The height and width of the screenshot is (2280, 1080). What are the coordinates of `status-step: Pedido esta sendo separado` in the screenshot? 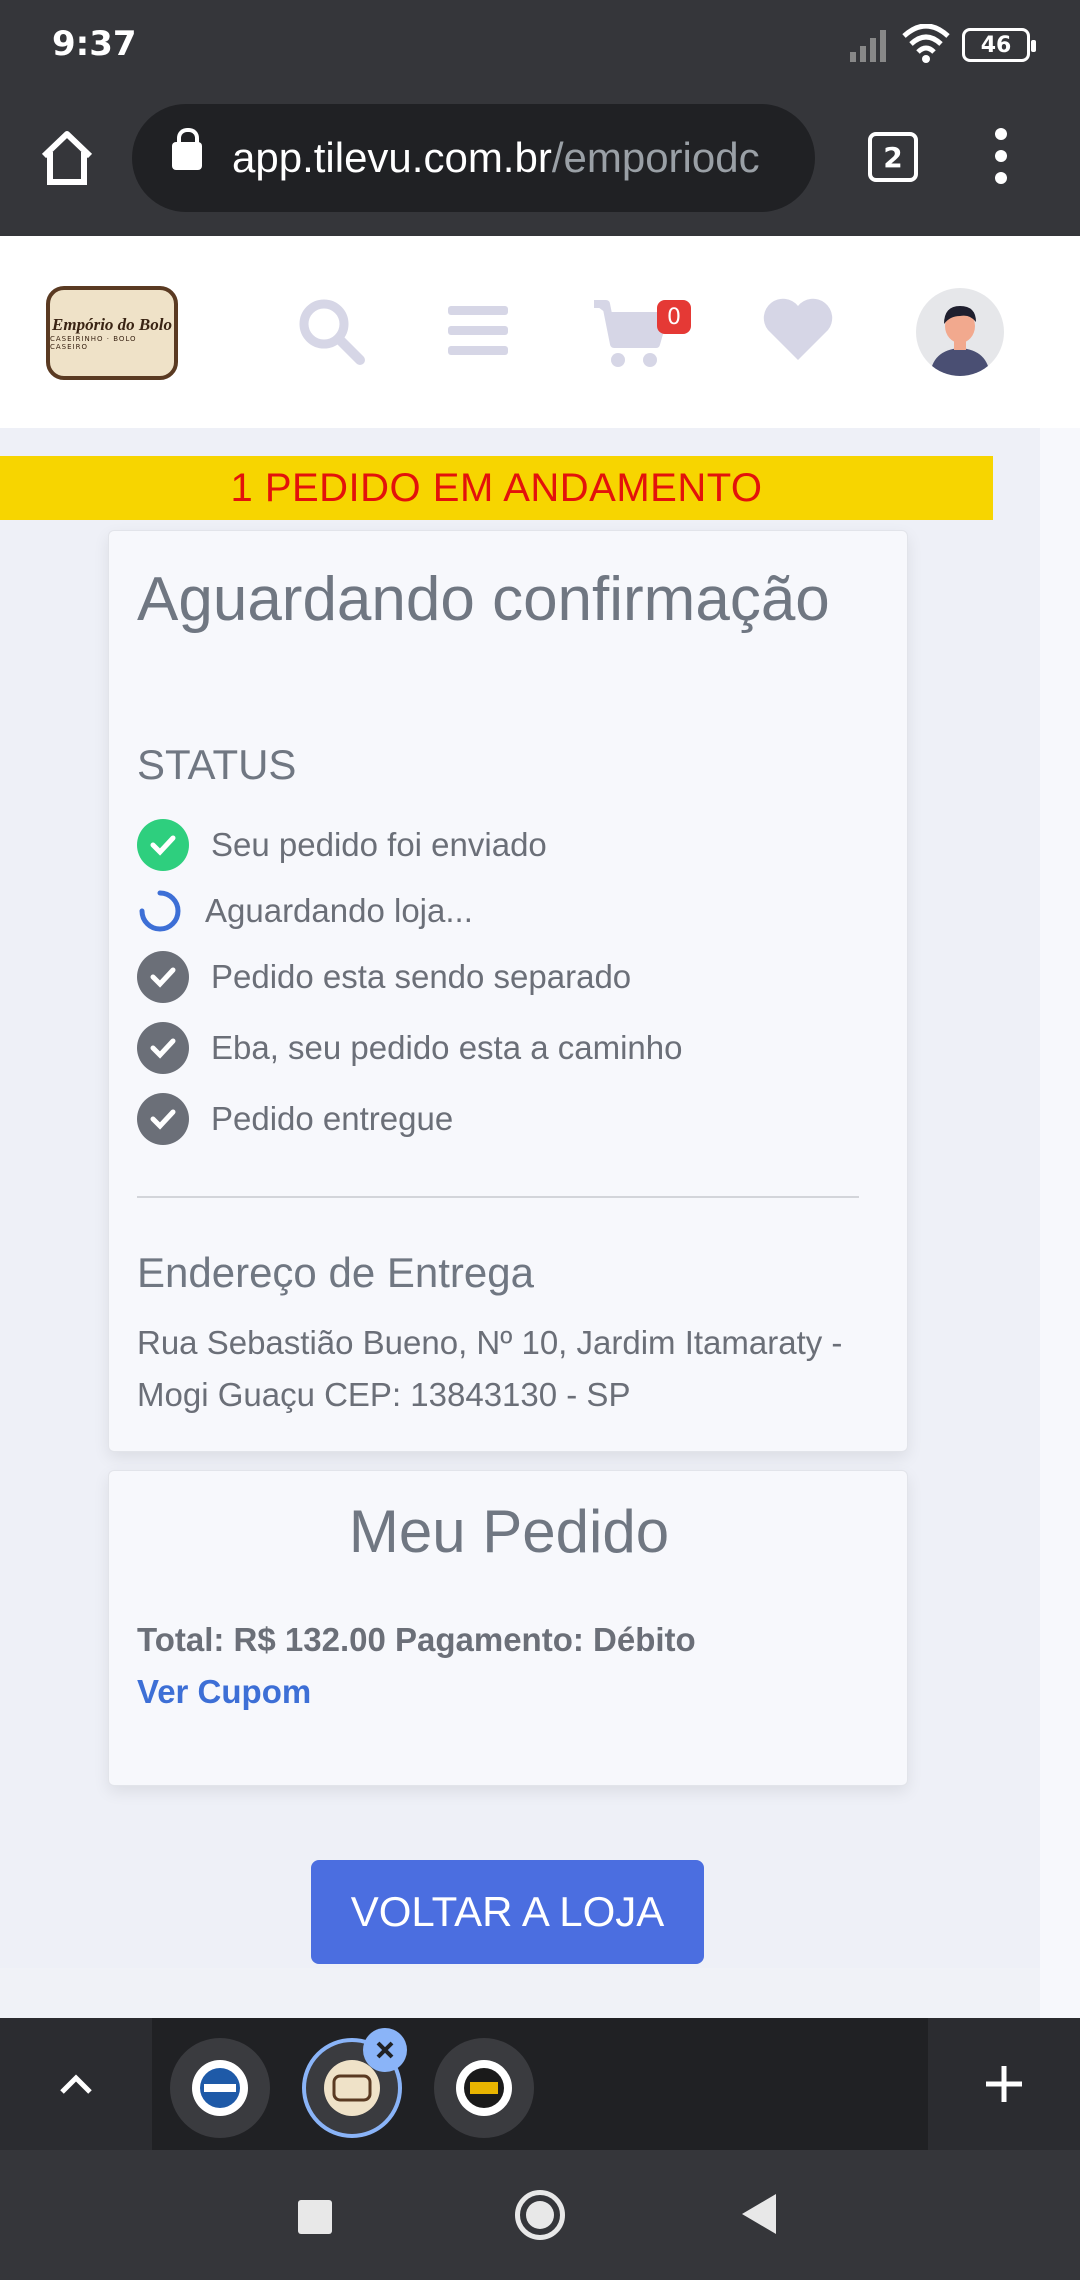 It's located at (384, 977).